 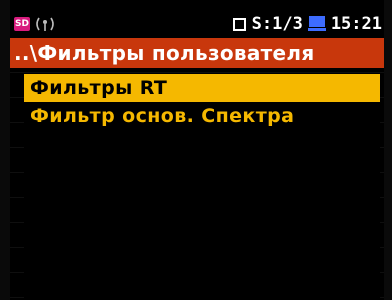 I want to click on status-bar: SD S:1/3 15:21, so click(x=197, y=24).